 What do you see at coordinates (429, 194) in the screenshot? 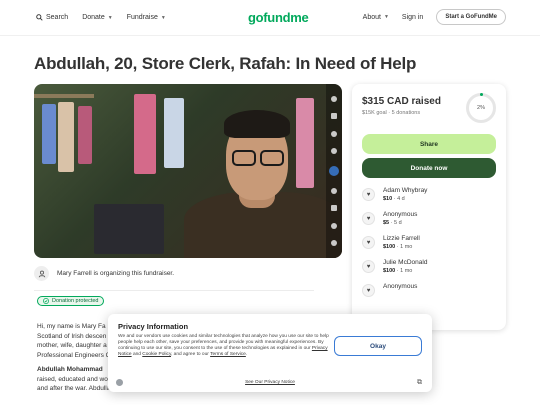
I see `donor-item: ♥ Adam Whybray $10 · 4 d` at bounding box center [429, 194].